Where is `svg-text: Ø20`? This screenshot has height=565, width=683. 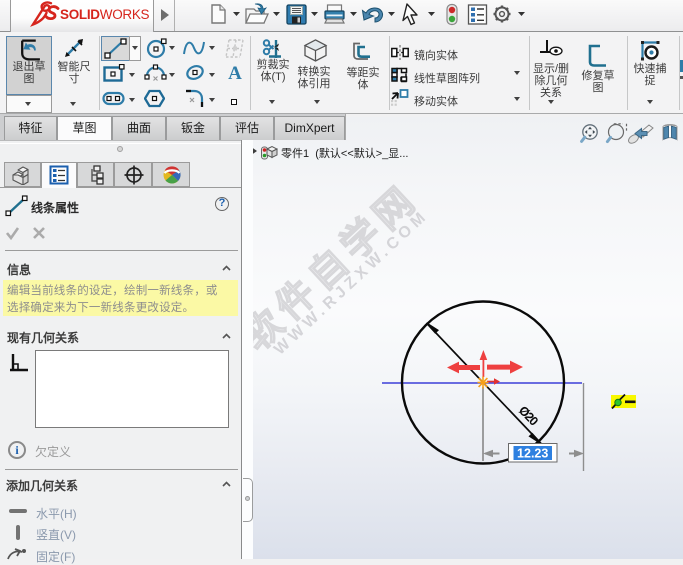 svg-text: Ø20 is located at coordinates (528, 415).